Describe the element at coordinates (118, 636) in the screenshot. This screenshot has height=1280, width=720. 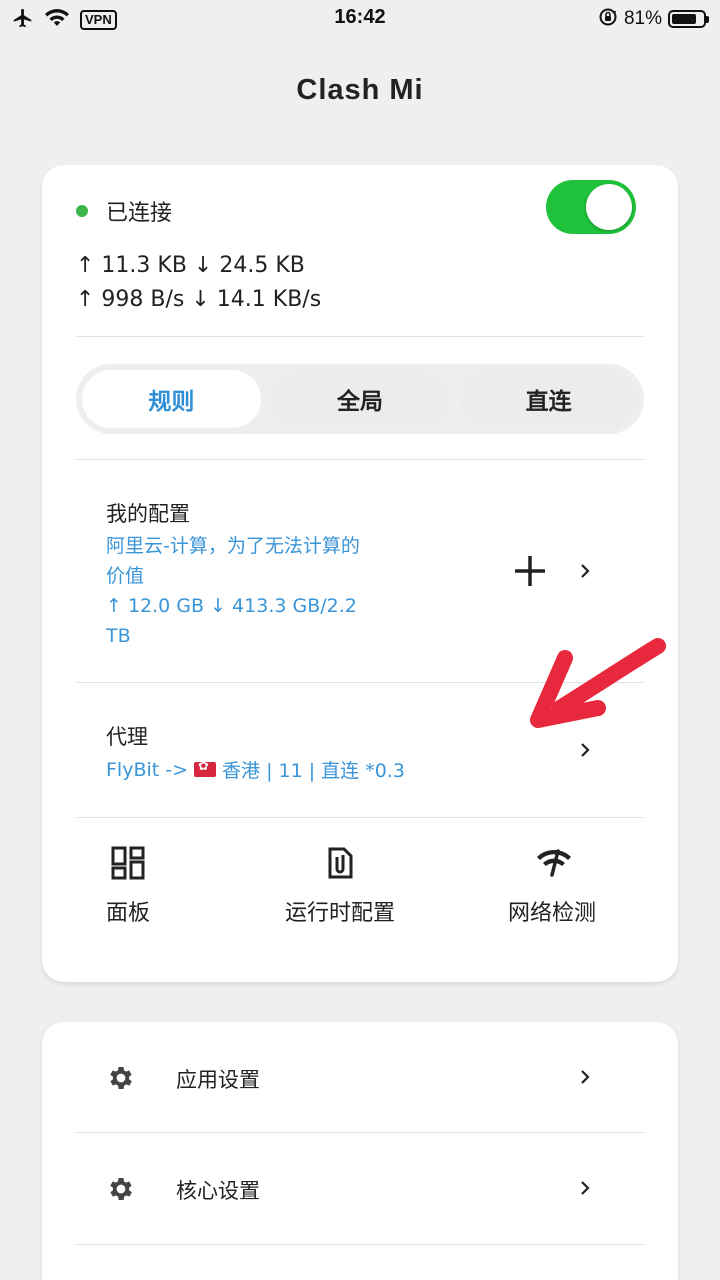
I see `profile-usage-line2: TB` at that location.